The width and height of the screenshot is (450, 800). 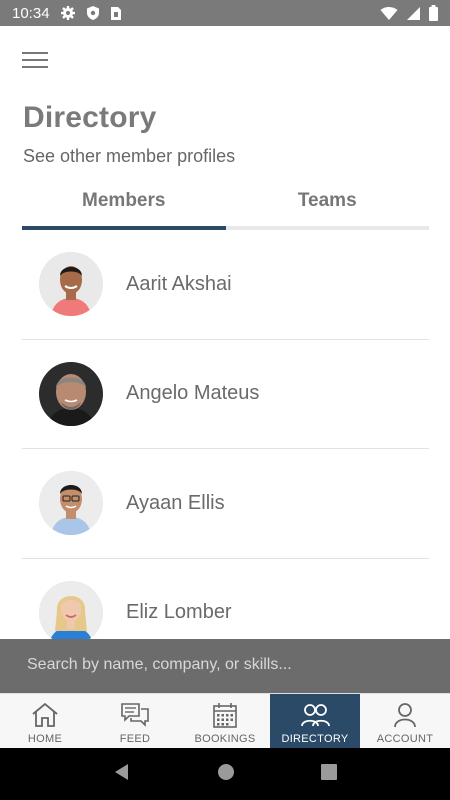 What do you see at coordinates (315, 739) in the screenshot?
I see `nav-directory-label: DIRECTORY` at bounding box center [315, 739].